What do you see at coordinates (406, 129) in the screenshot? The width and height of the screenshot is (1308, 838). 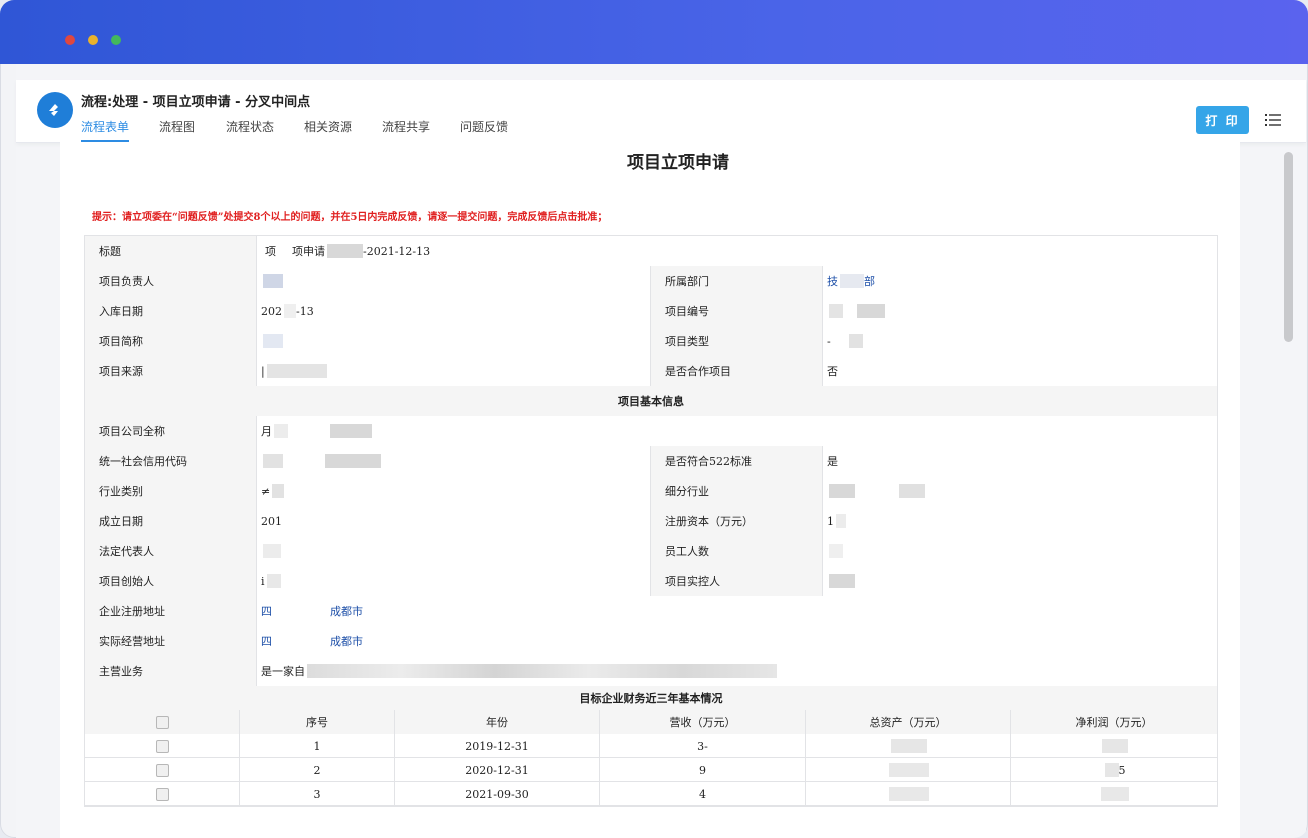 I see `tab-flow-share: 流程共享` at bounding box center [406, 129].